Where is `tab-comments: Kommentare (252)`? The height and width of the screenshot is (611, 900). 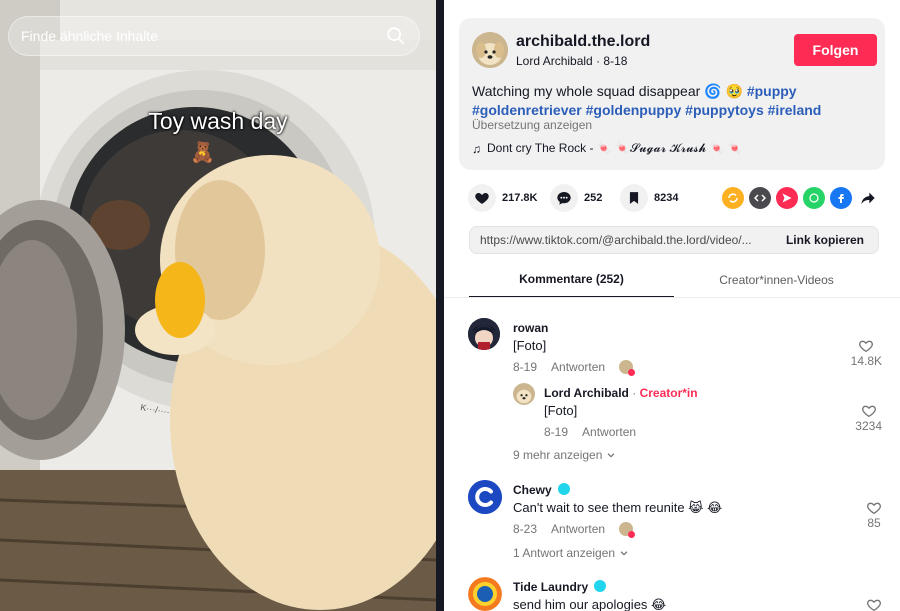
tab-comments: Kommentare (252) is located at coordinates (571, 280).